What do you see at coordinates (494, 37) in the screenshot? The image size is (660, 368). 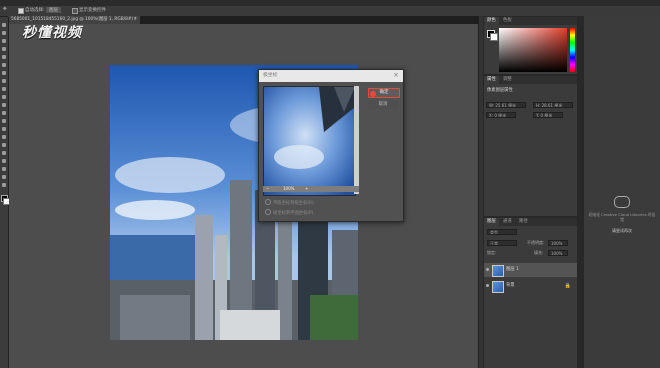 I see `bg-color-chip` at bounding box center [494, 37].